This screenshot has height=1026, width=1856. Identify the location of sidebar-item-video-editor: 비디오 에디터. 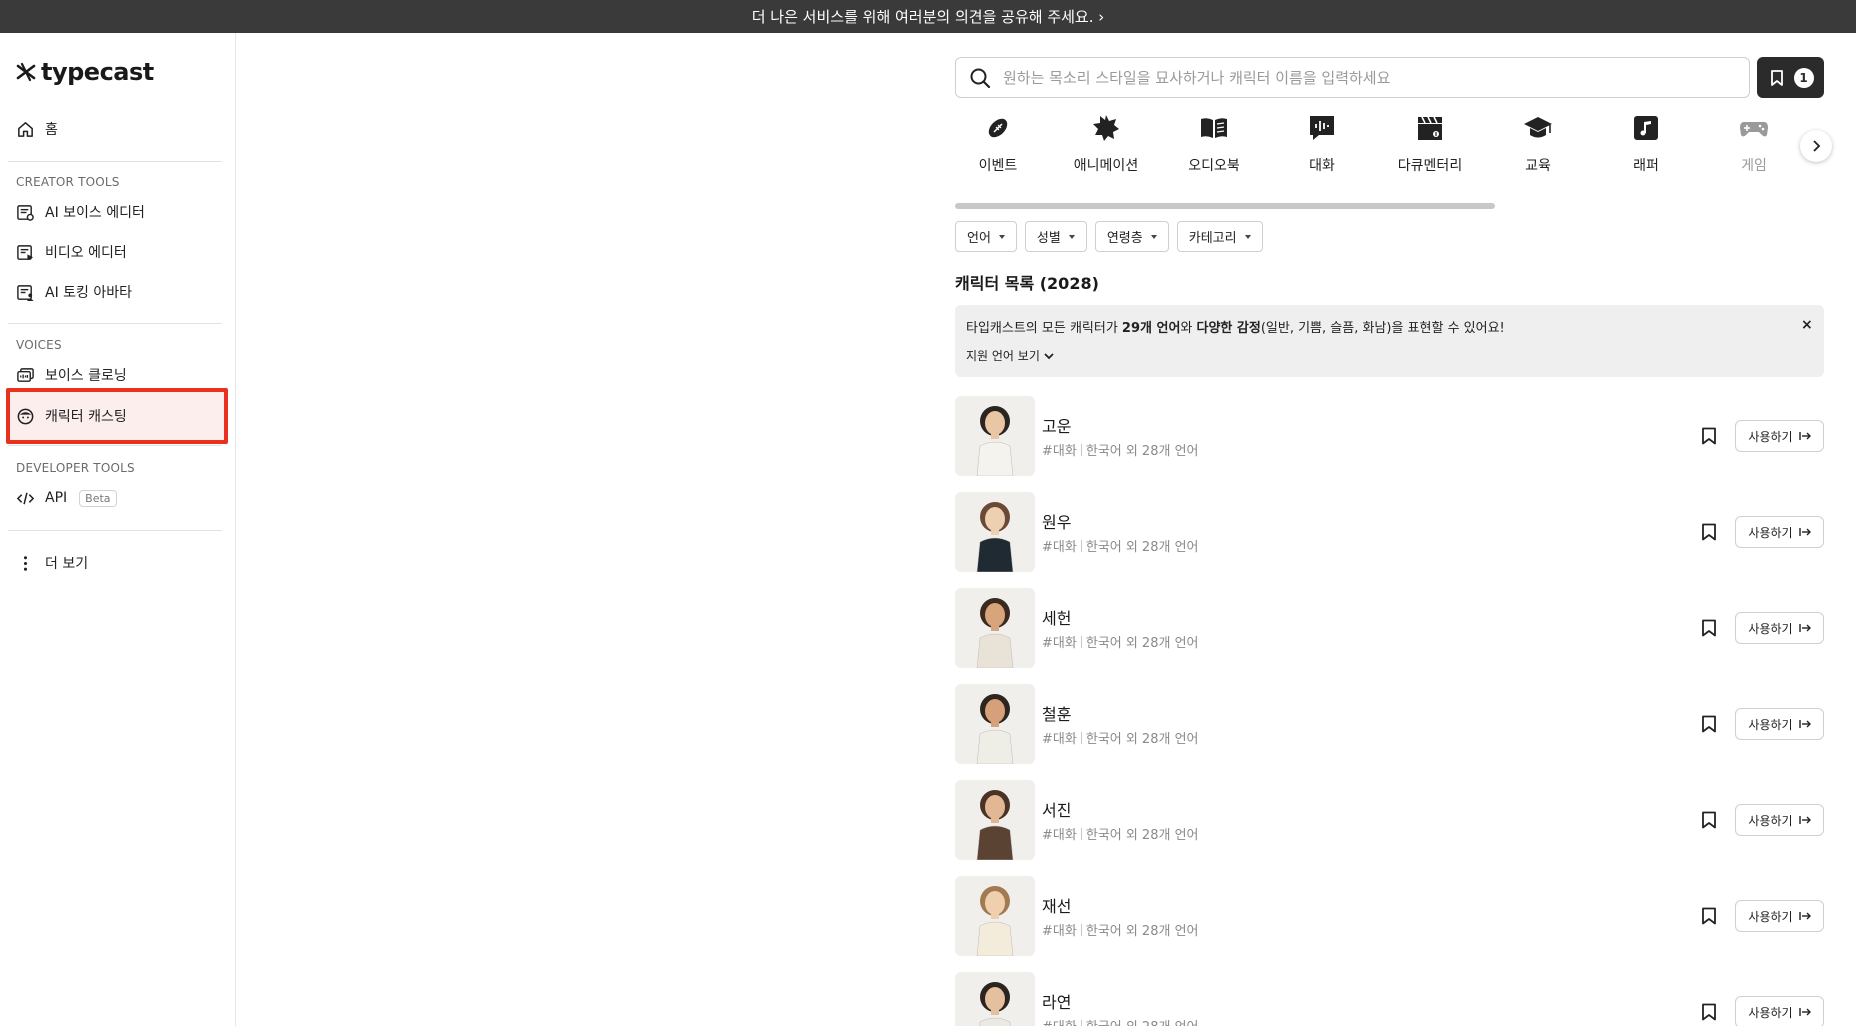
(71, 252).